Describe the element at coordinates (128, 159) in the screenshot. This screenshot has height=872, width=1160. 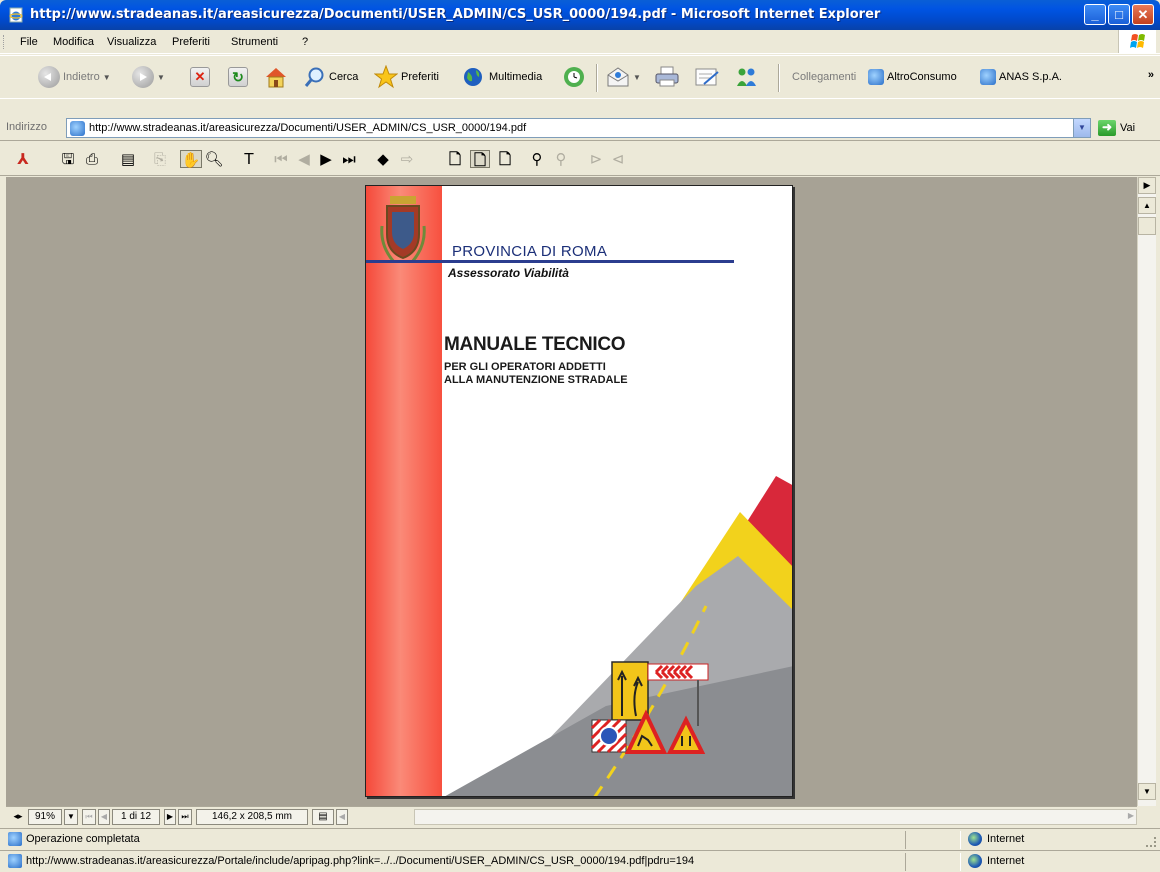
I see `bookmarks-panel-icon: ▤` at that location.